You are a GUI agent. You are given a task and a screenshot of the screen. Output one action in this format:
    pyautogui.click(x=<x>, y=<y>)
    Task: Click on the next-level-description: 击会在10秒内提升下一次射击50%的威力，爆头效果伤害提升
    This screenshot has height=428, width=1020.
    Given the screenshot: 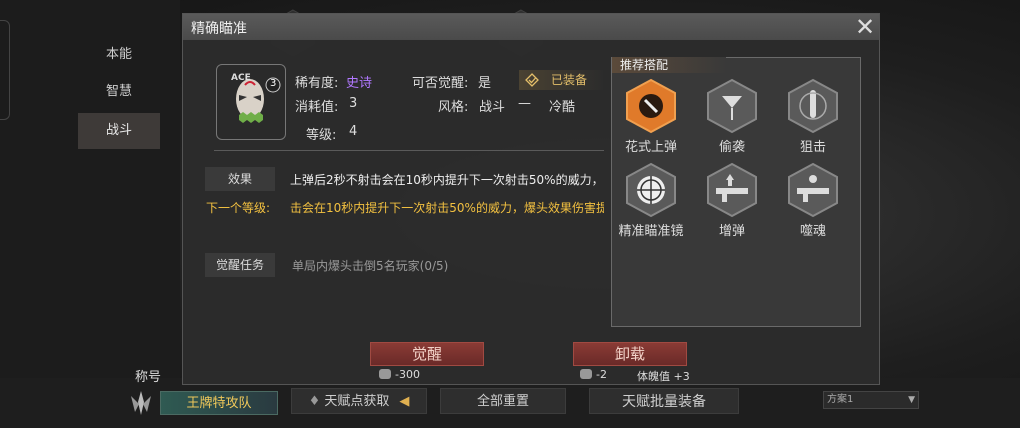 What is the action you would take?
    pyautogui.click(x=447, y=208)
    